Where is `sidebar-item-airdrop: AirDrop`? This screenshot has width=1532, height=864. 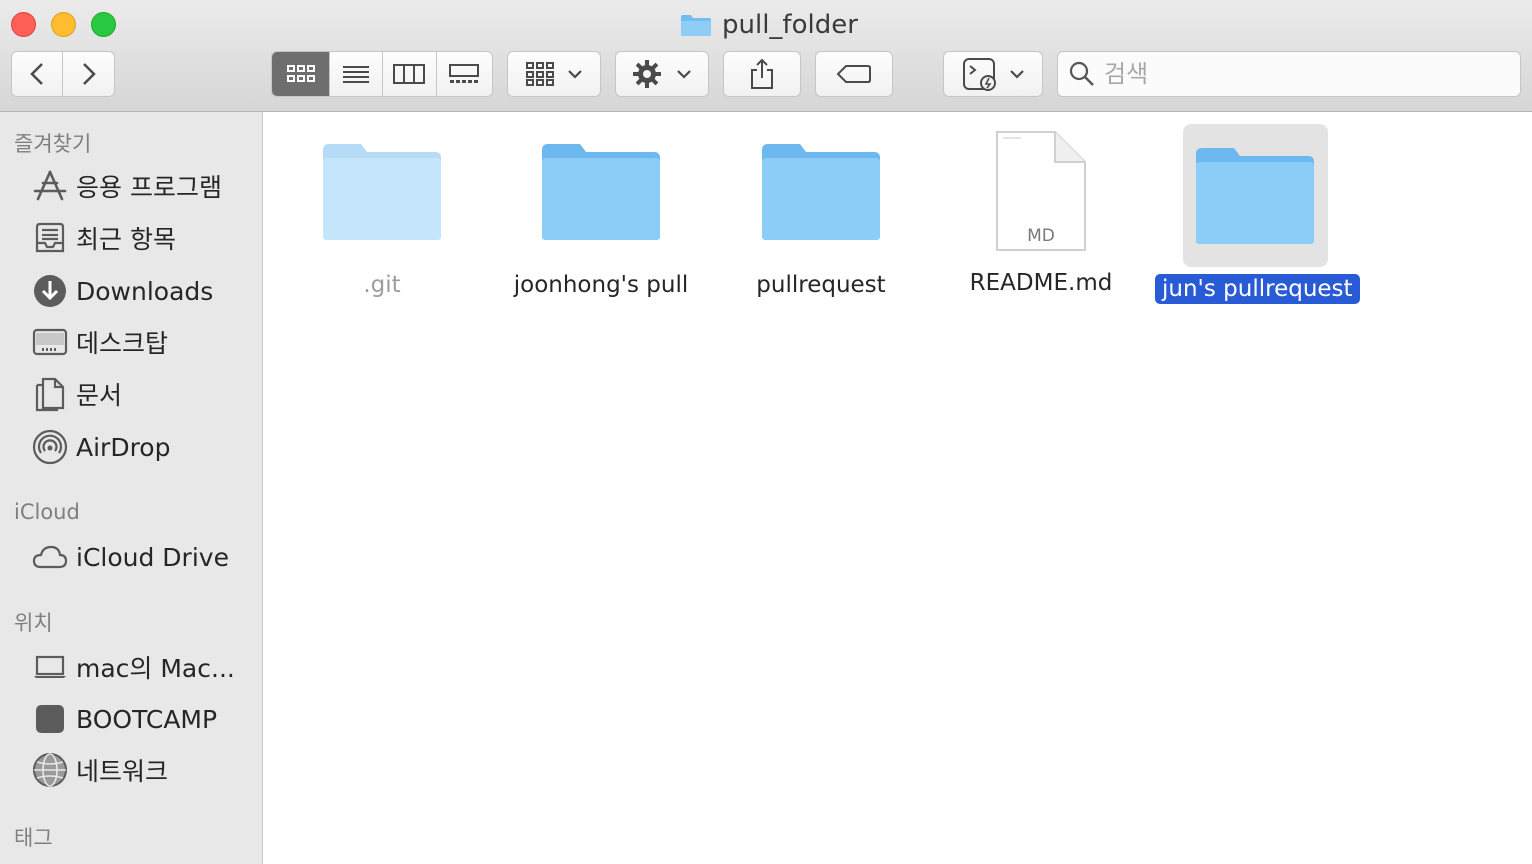
sidebar-item-airdrop: AirDrop is located at coordinates (101, 447).